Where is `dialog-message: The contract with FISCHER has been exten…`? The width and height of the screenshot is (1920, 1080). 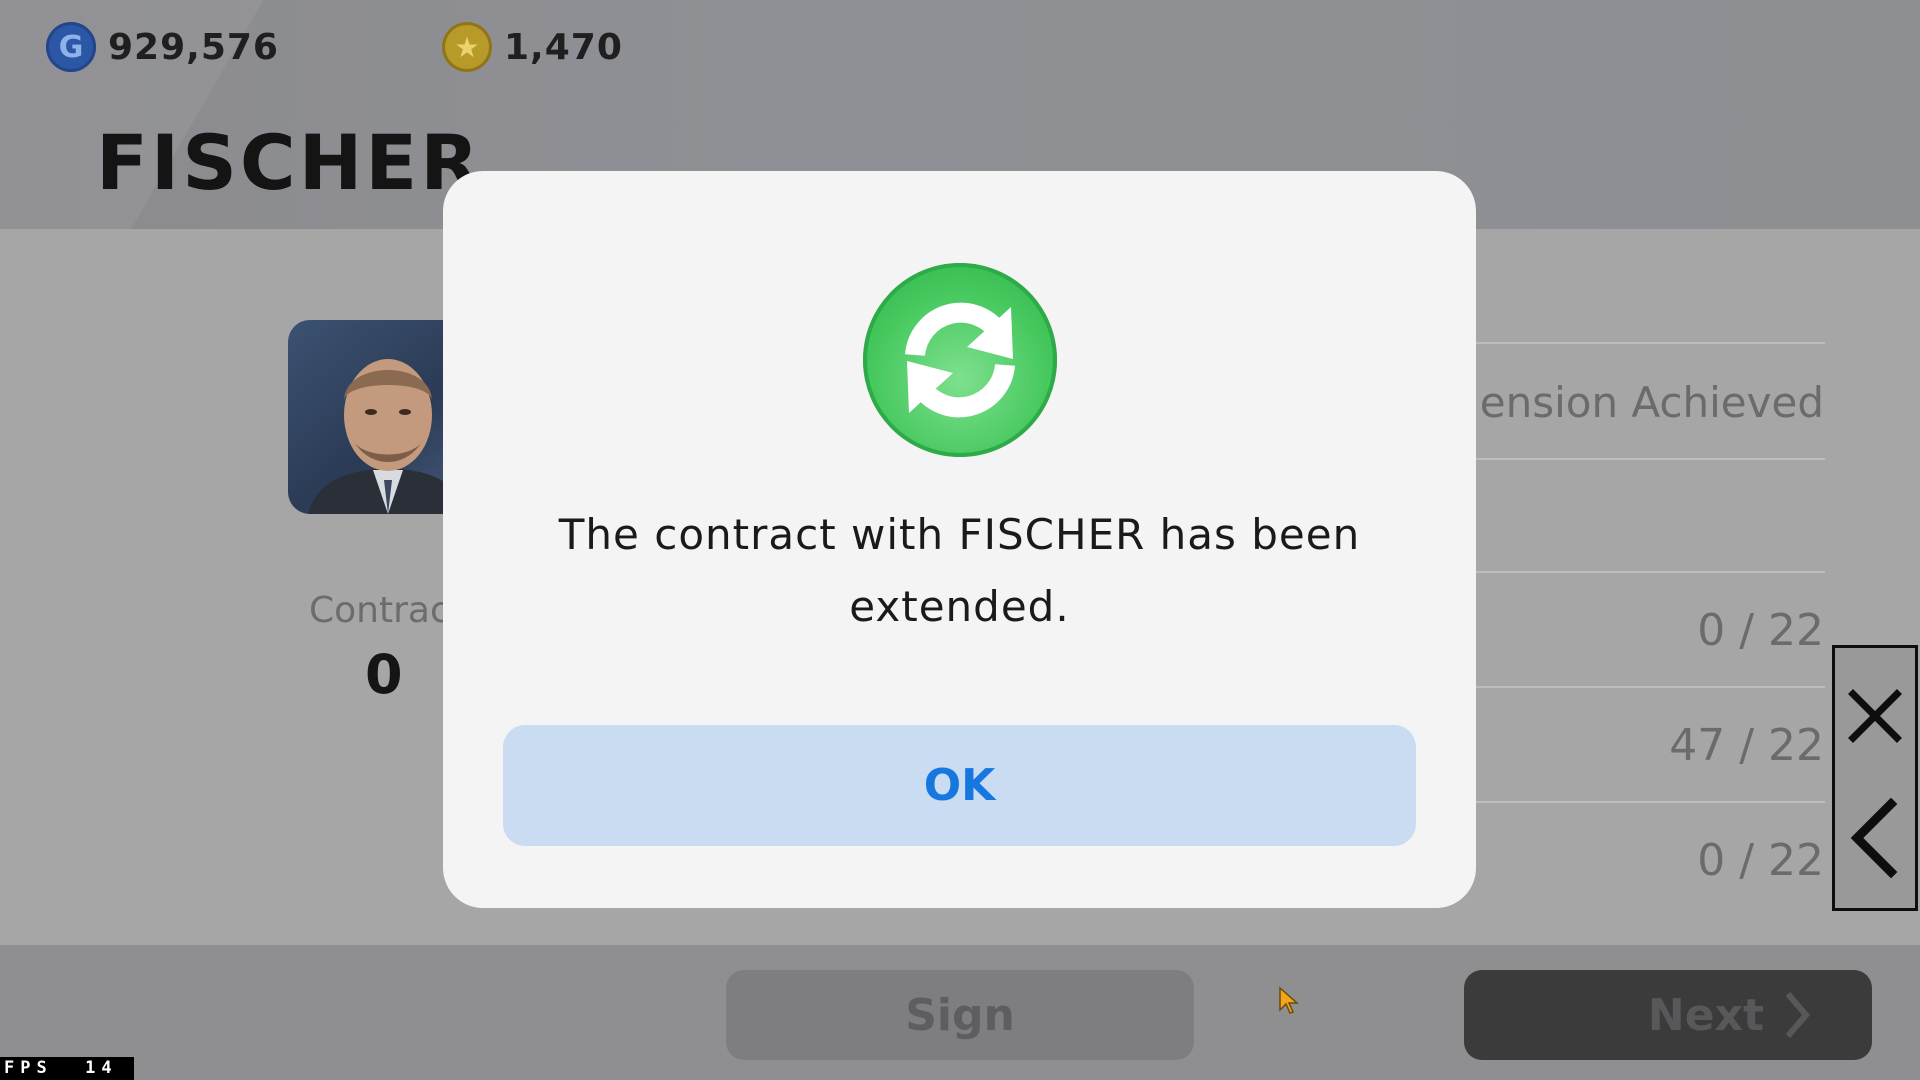 dialog-message: The contract with FISCHER has been exten… is located at coordinates (959, 570).